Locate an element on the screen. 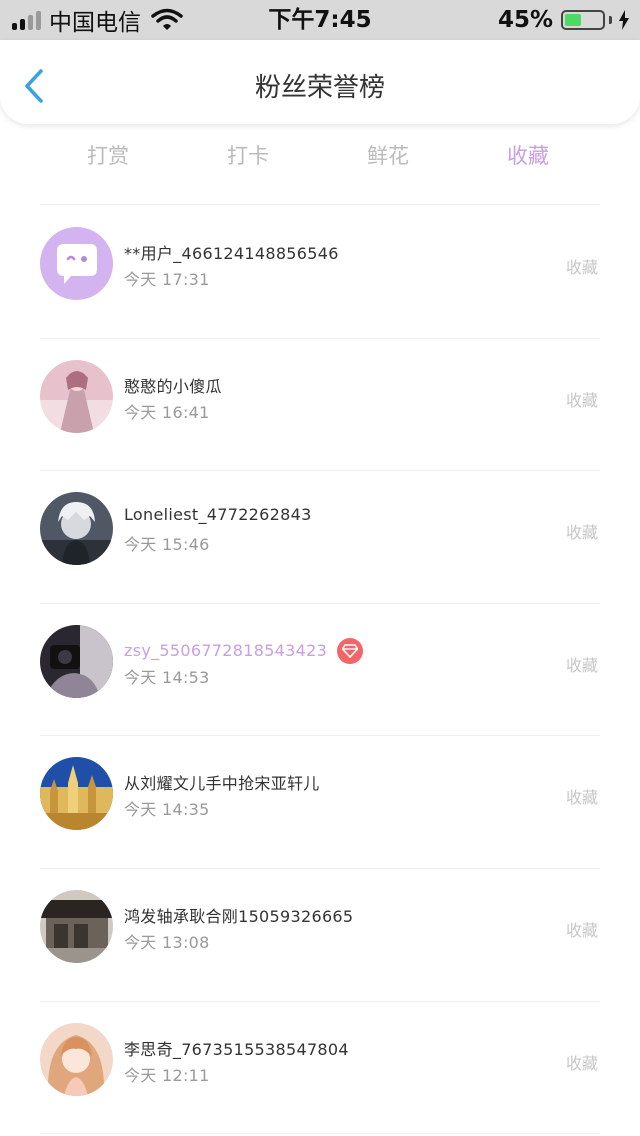  list-item: zsy_5506772818543423 今天 14:53 收藏 is located at coordinates (320, 670).